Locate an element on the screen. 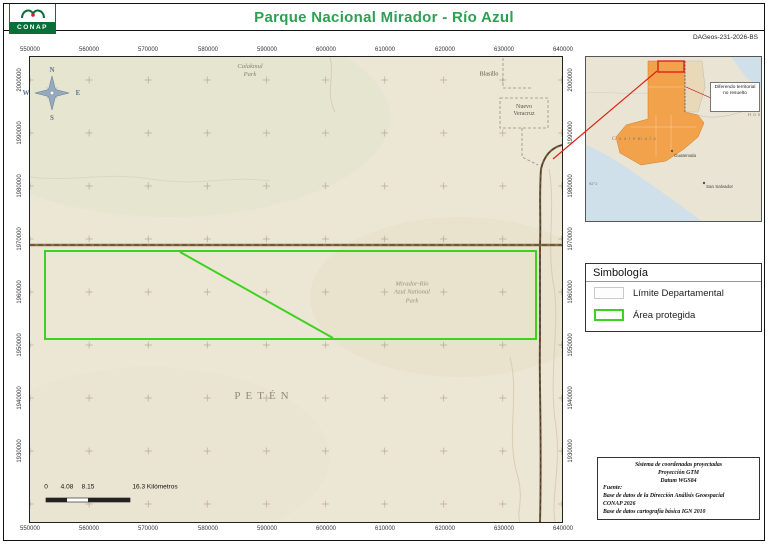  scale-bar is located at coordinates (88, 500).